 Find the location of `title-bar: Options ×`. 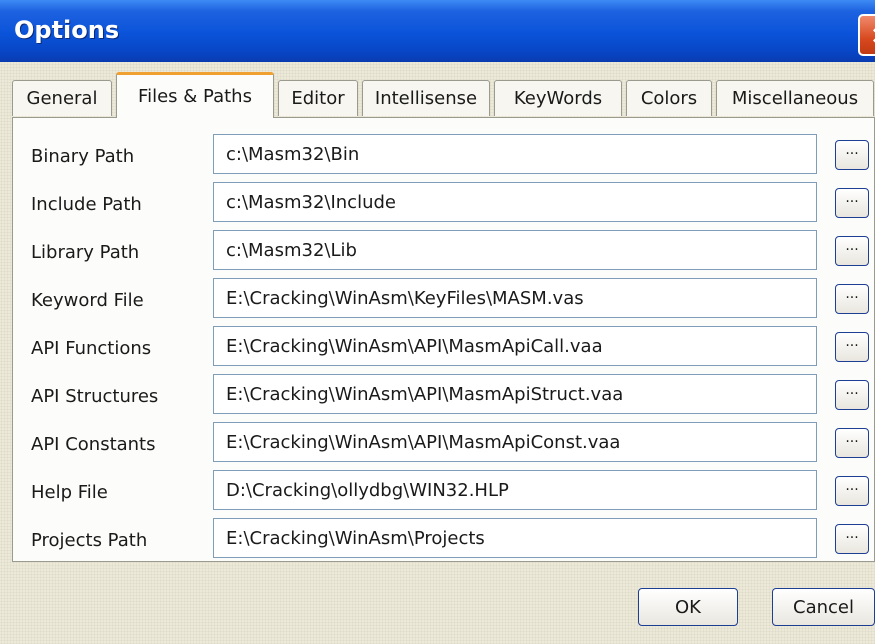

title-bar: Options × is located at coordinates (437, 31).